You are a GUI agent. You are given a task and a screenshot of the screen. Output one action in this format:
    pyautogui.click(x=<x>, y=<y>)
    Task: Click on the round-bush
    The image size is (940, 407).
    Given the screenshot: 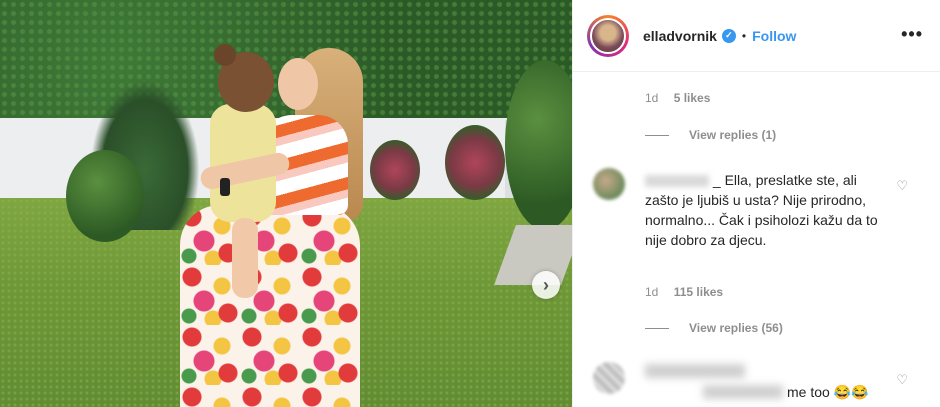 What is the action you would take?
    pyautogui.click(x=105, y=196)
    